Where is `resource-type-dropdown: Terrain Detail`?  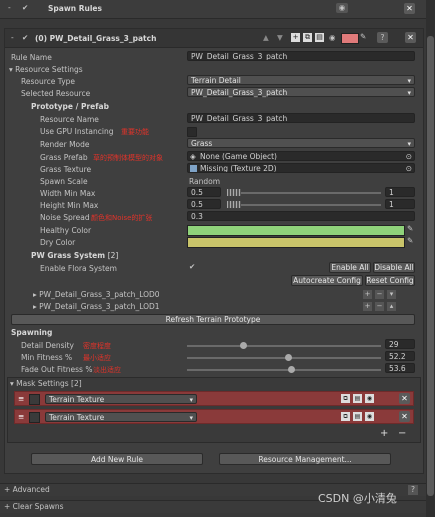
resource-type-dropdown: Terrain Detail is located at coordinates (301, 80).